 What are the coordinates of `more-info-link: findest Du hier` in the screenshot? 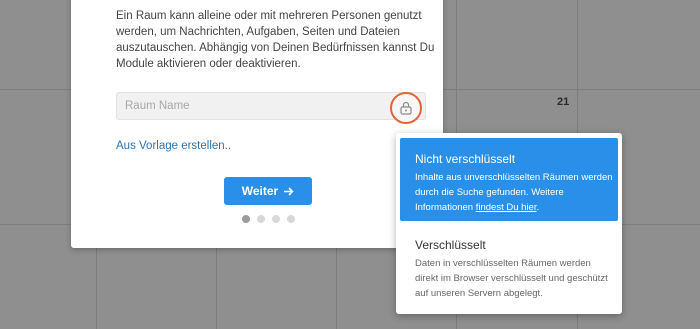 It's located at (506, 207).